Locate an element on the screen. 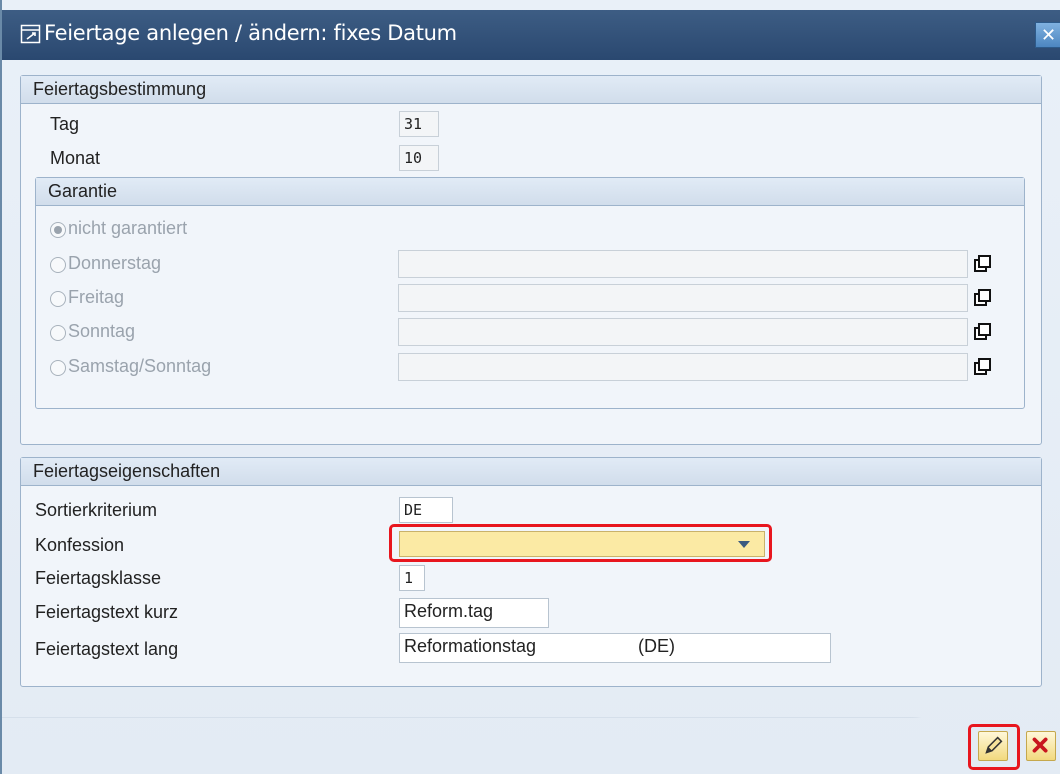  monat-label: Monat is located at coordinates (75, 158).